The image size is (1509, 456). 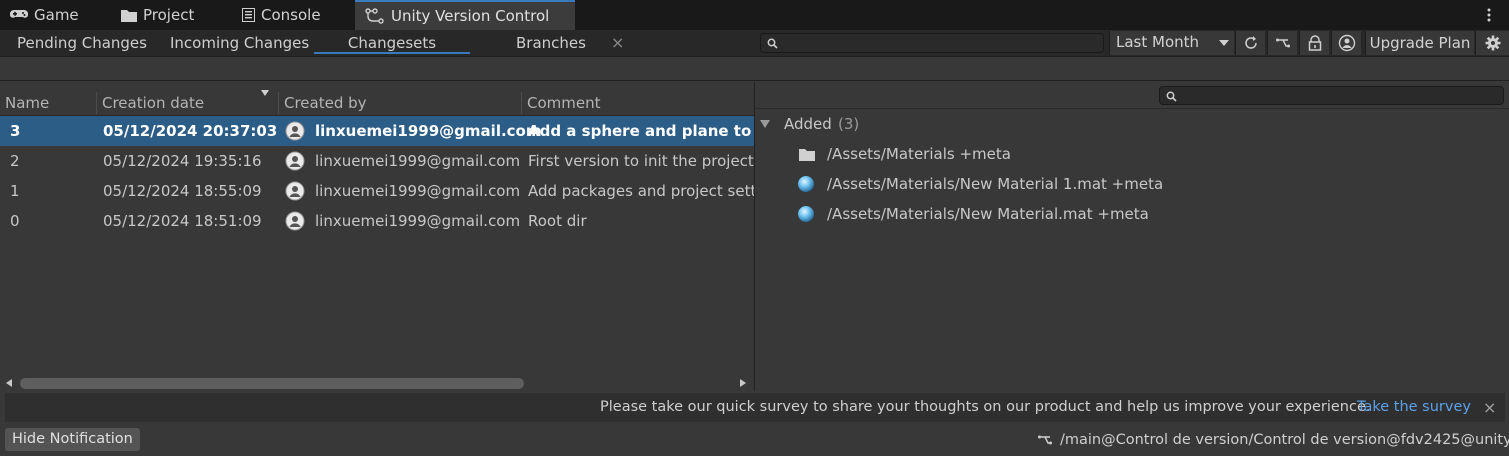 I want to click on date-filter-dropdown: Last Month, so click(x=1171, y=43).